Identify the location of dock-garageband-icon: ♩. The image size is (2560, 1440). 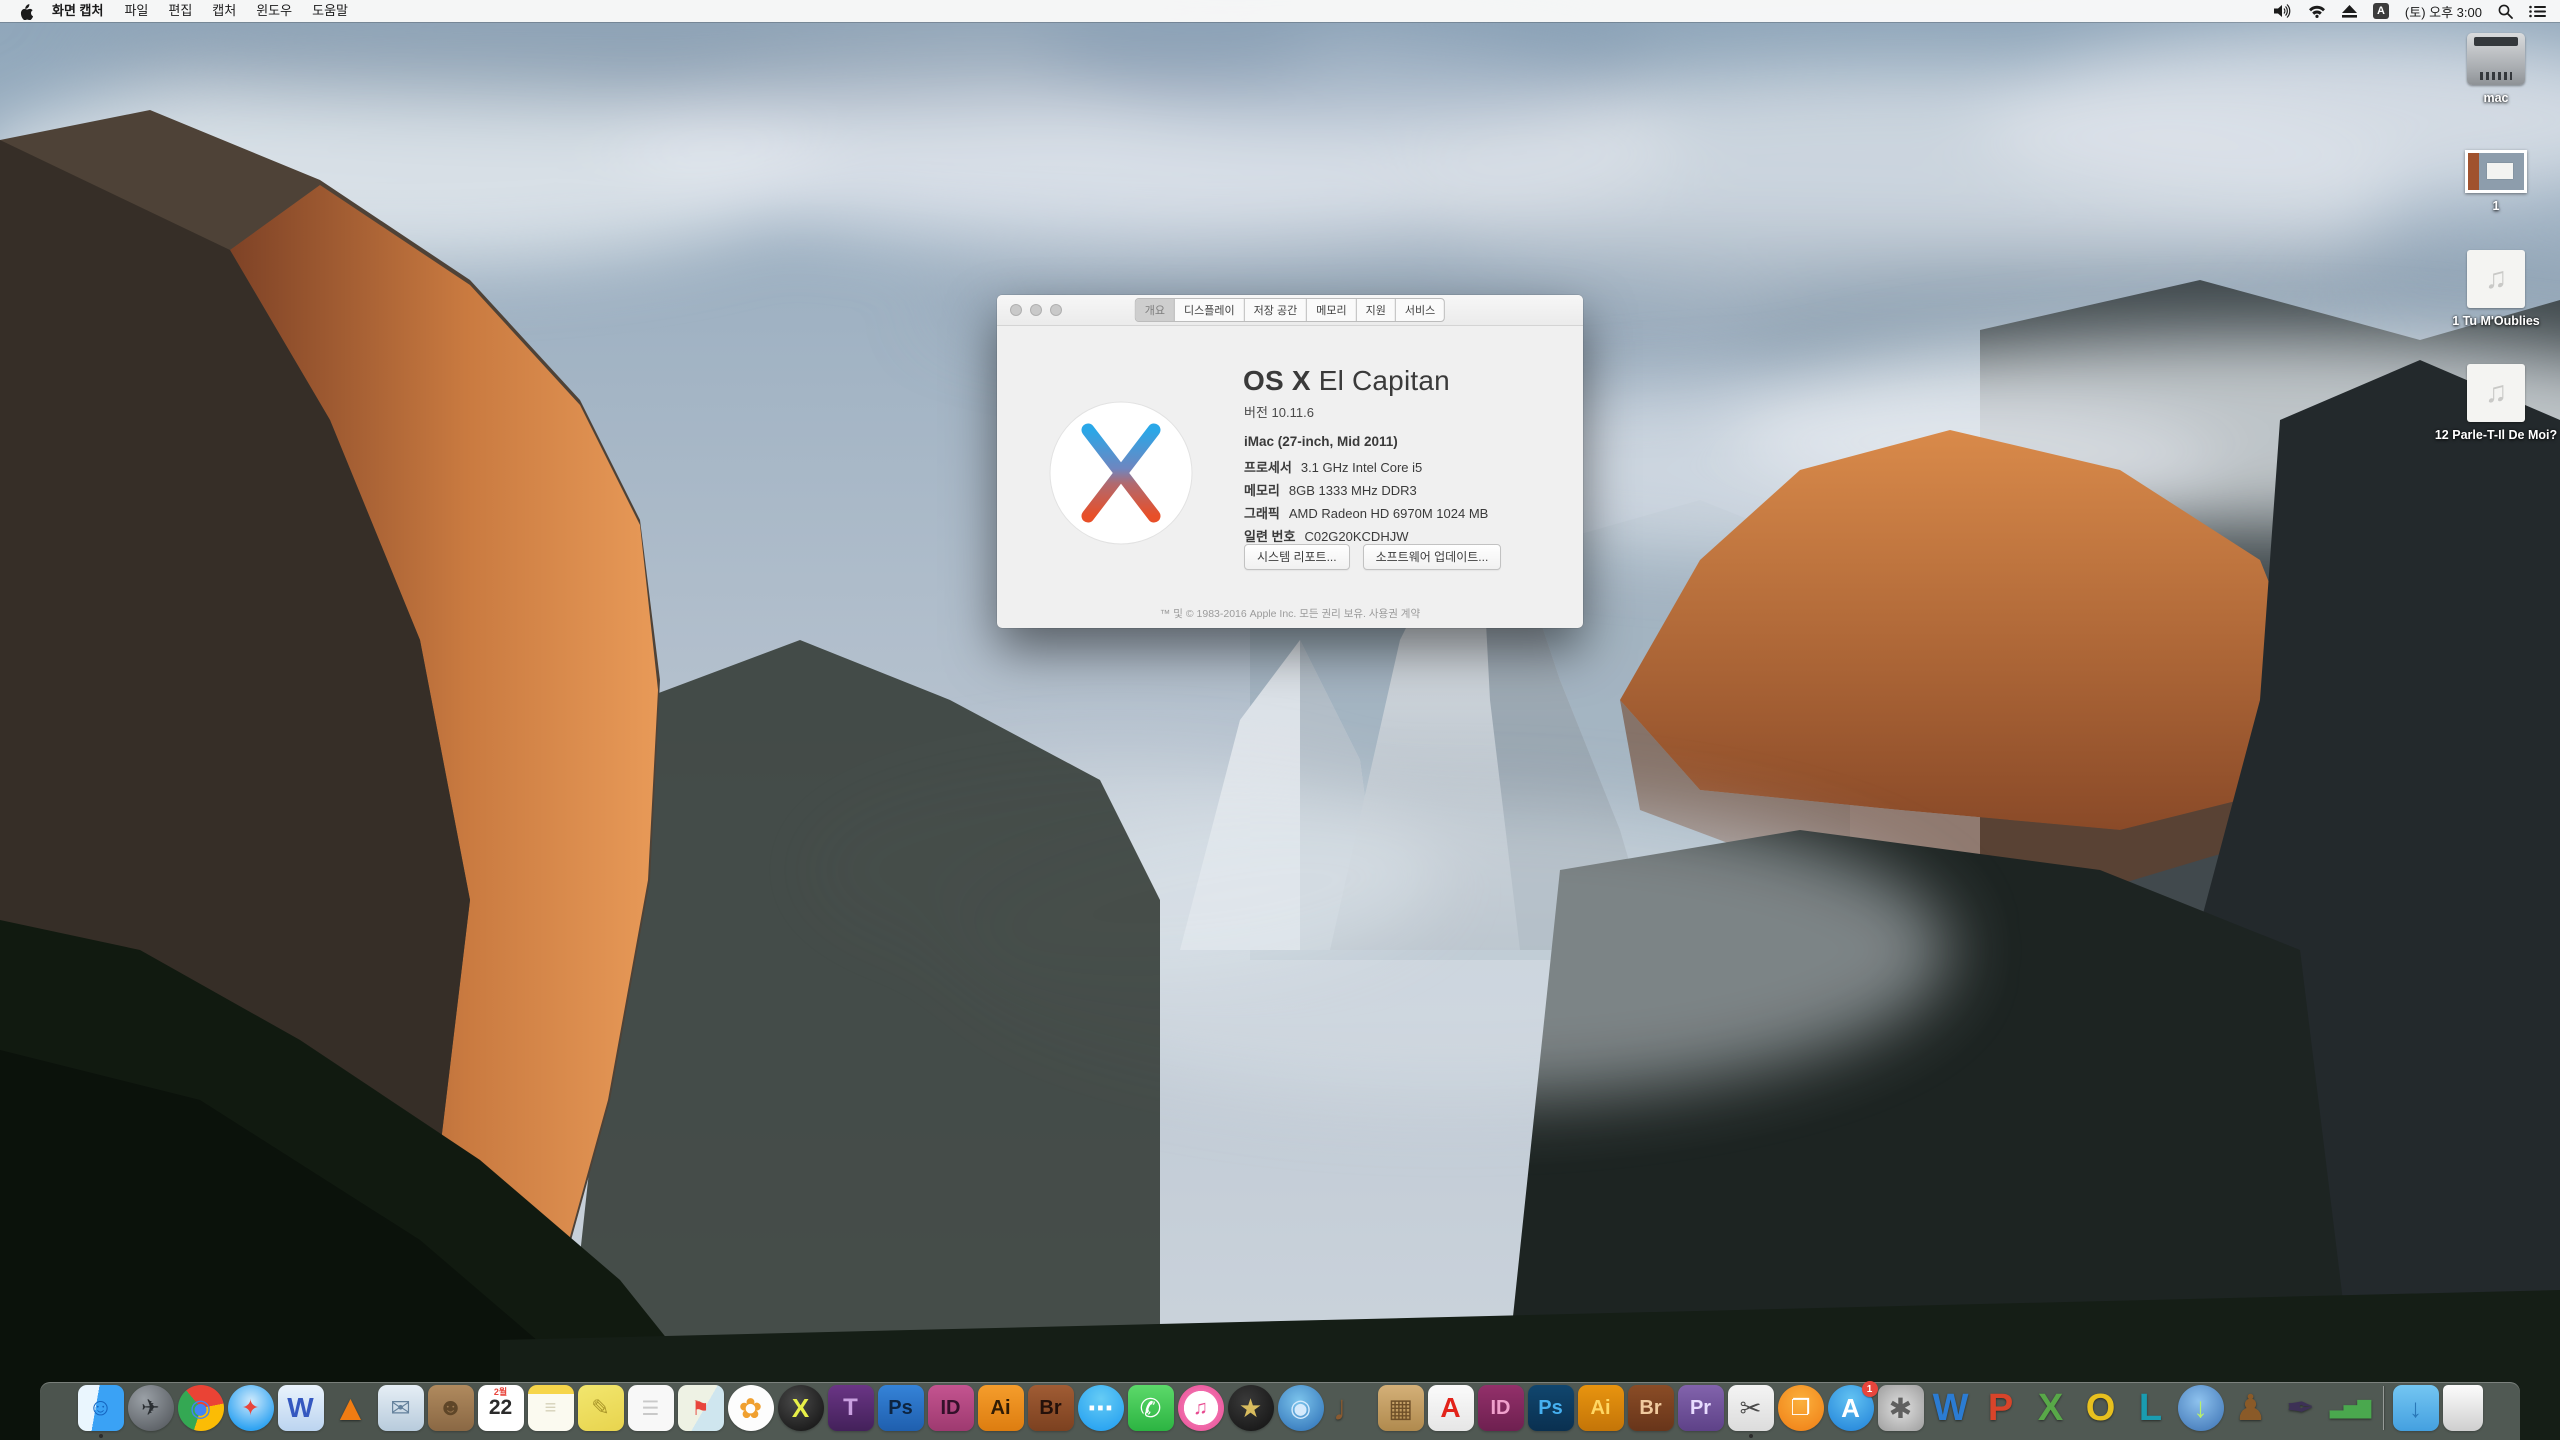
(1351, 1408).